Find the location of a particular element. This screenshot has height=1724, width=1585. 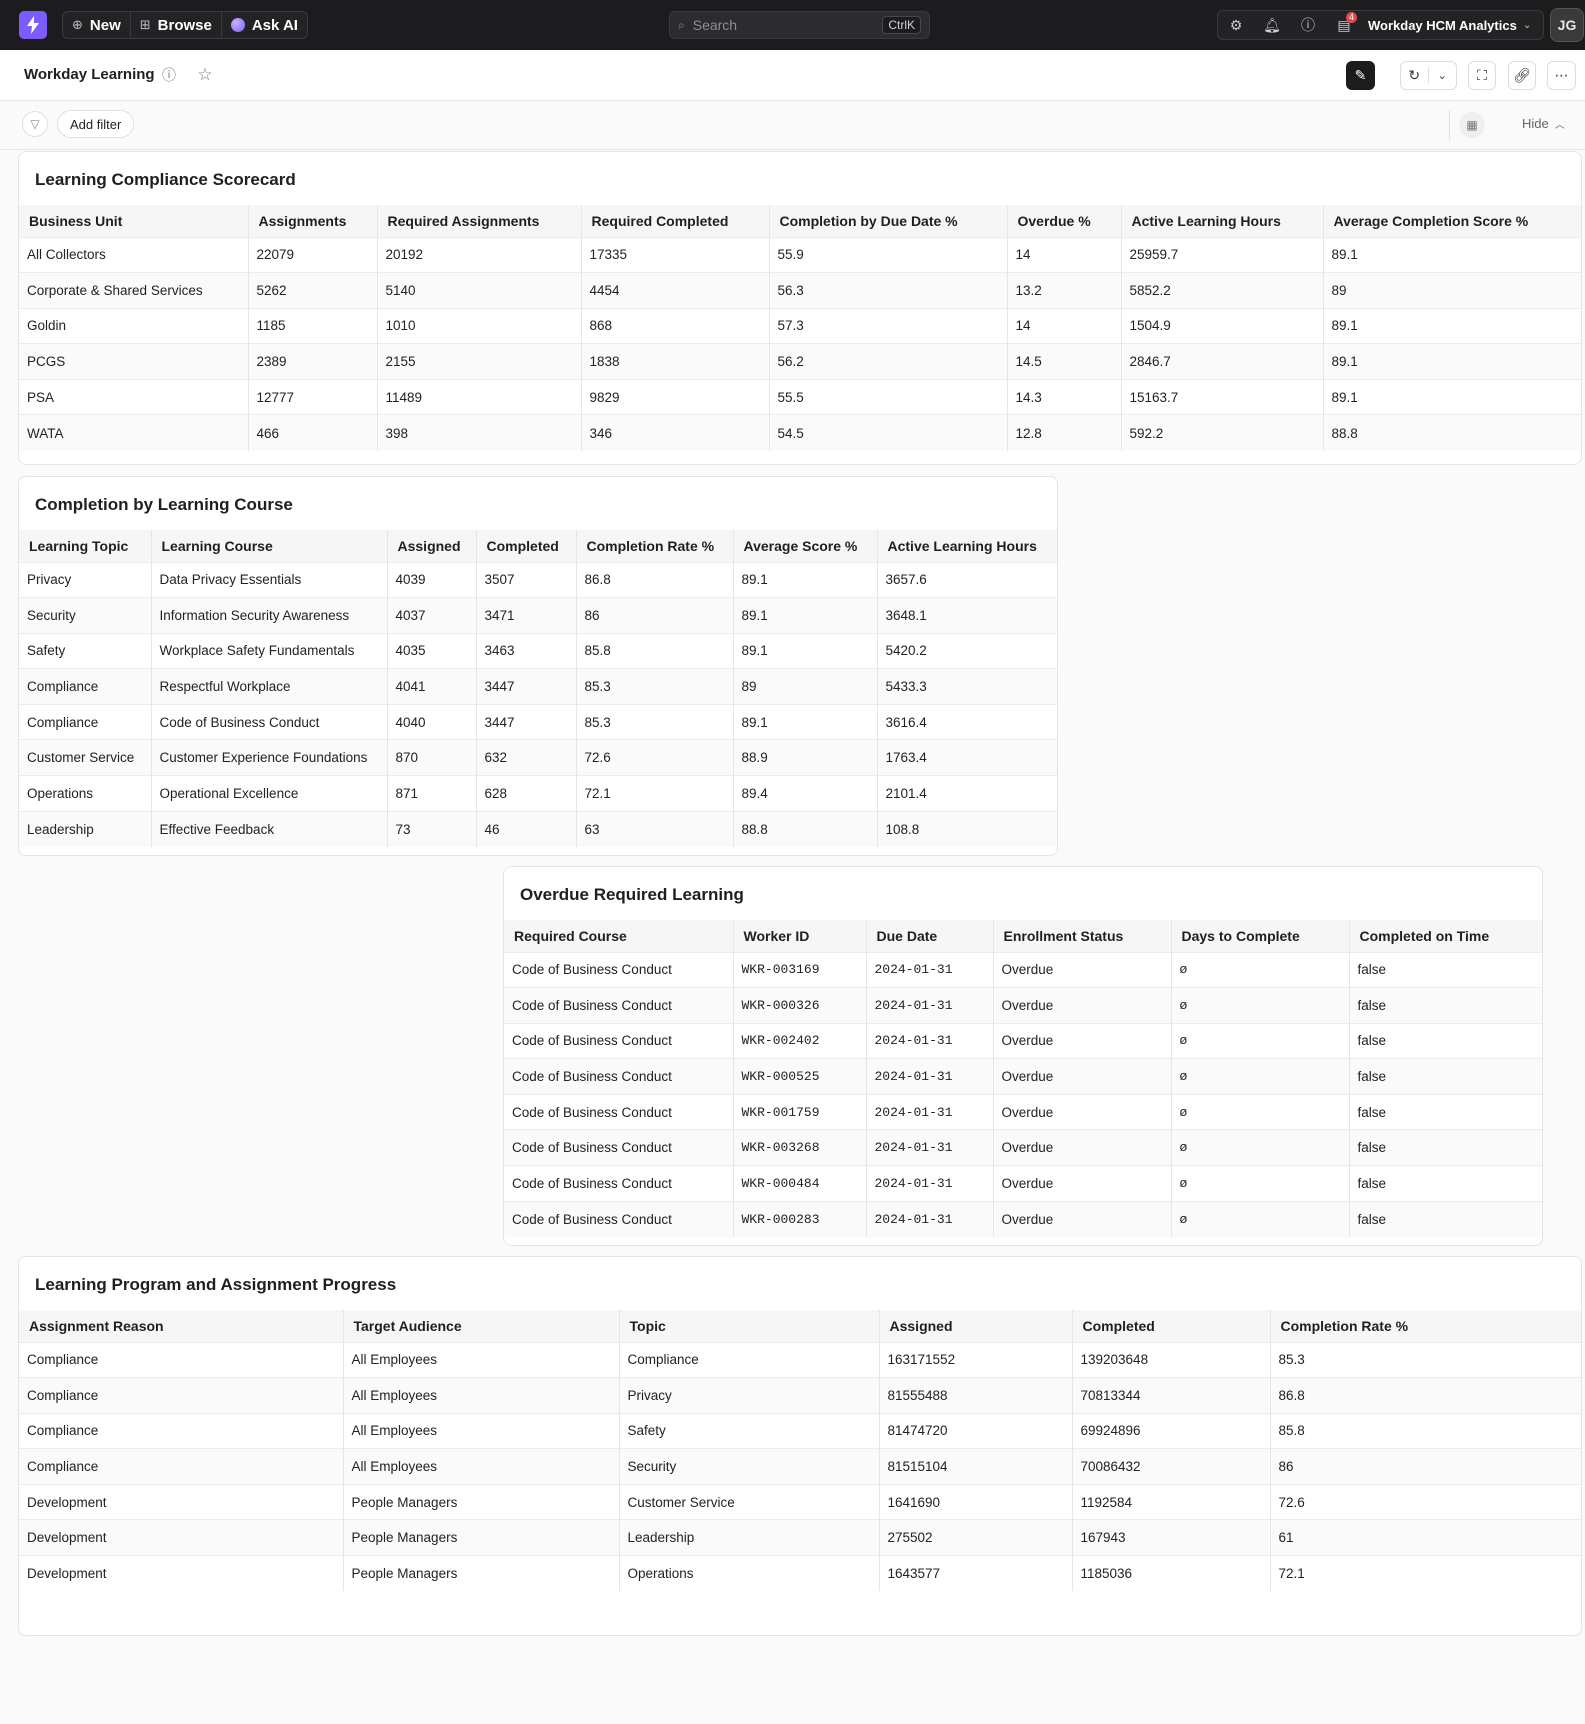

overdue-column-header: Enrollment Status is located at coordinates (1082, 936).